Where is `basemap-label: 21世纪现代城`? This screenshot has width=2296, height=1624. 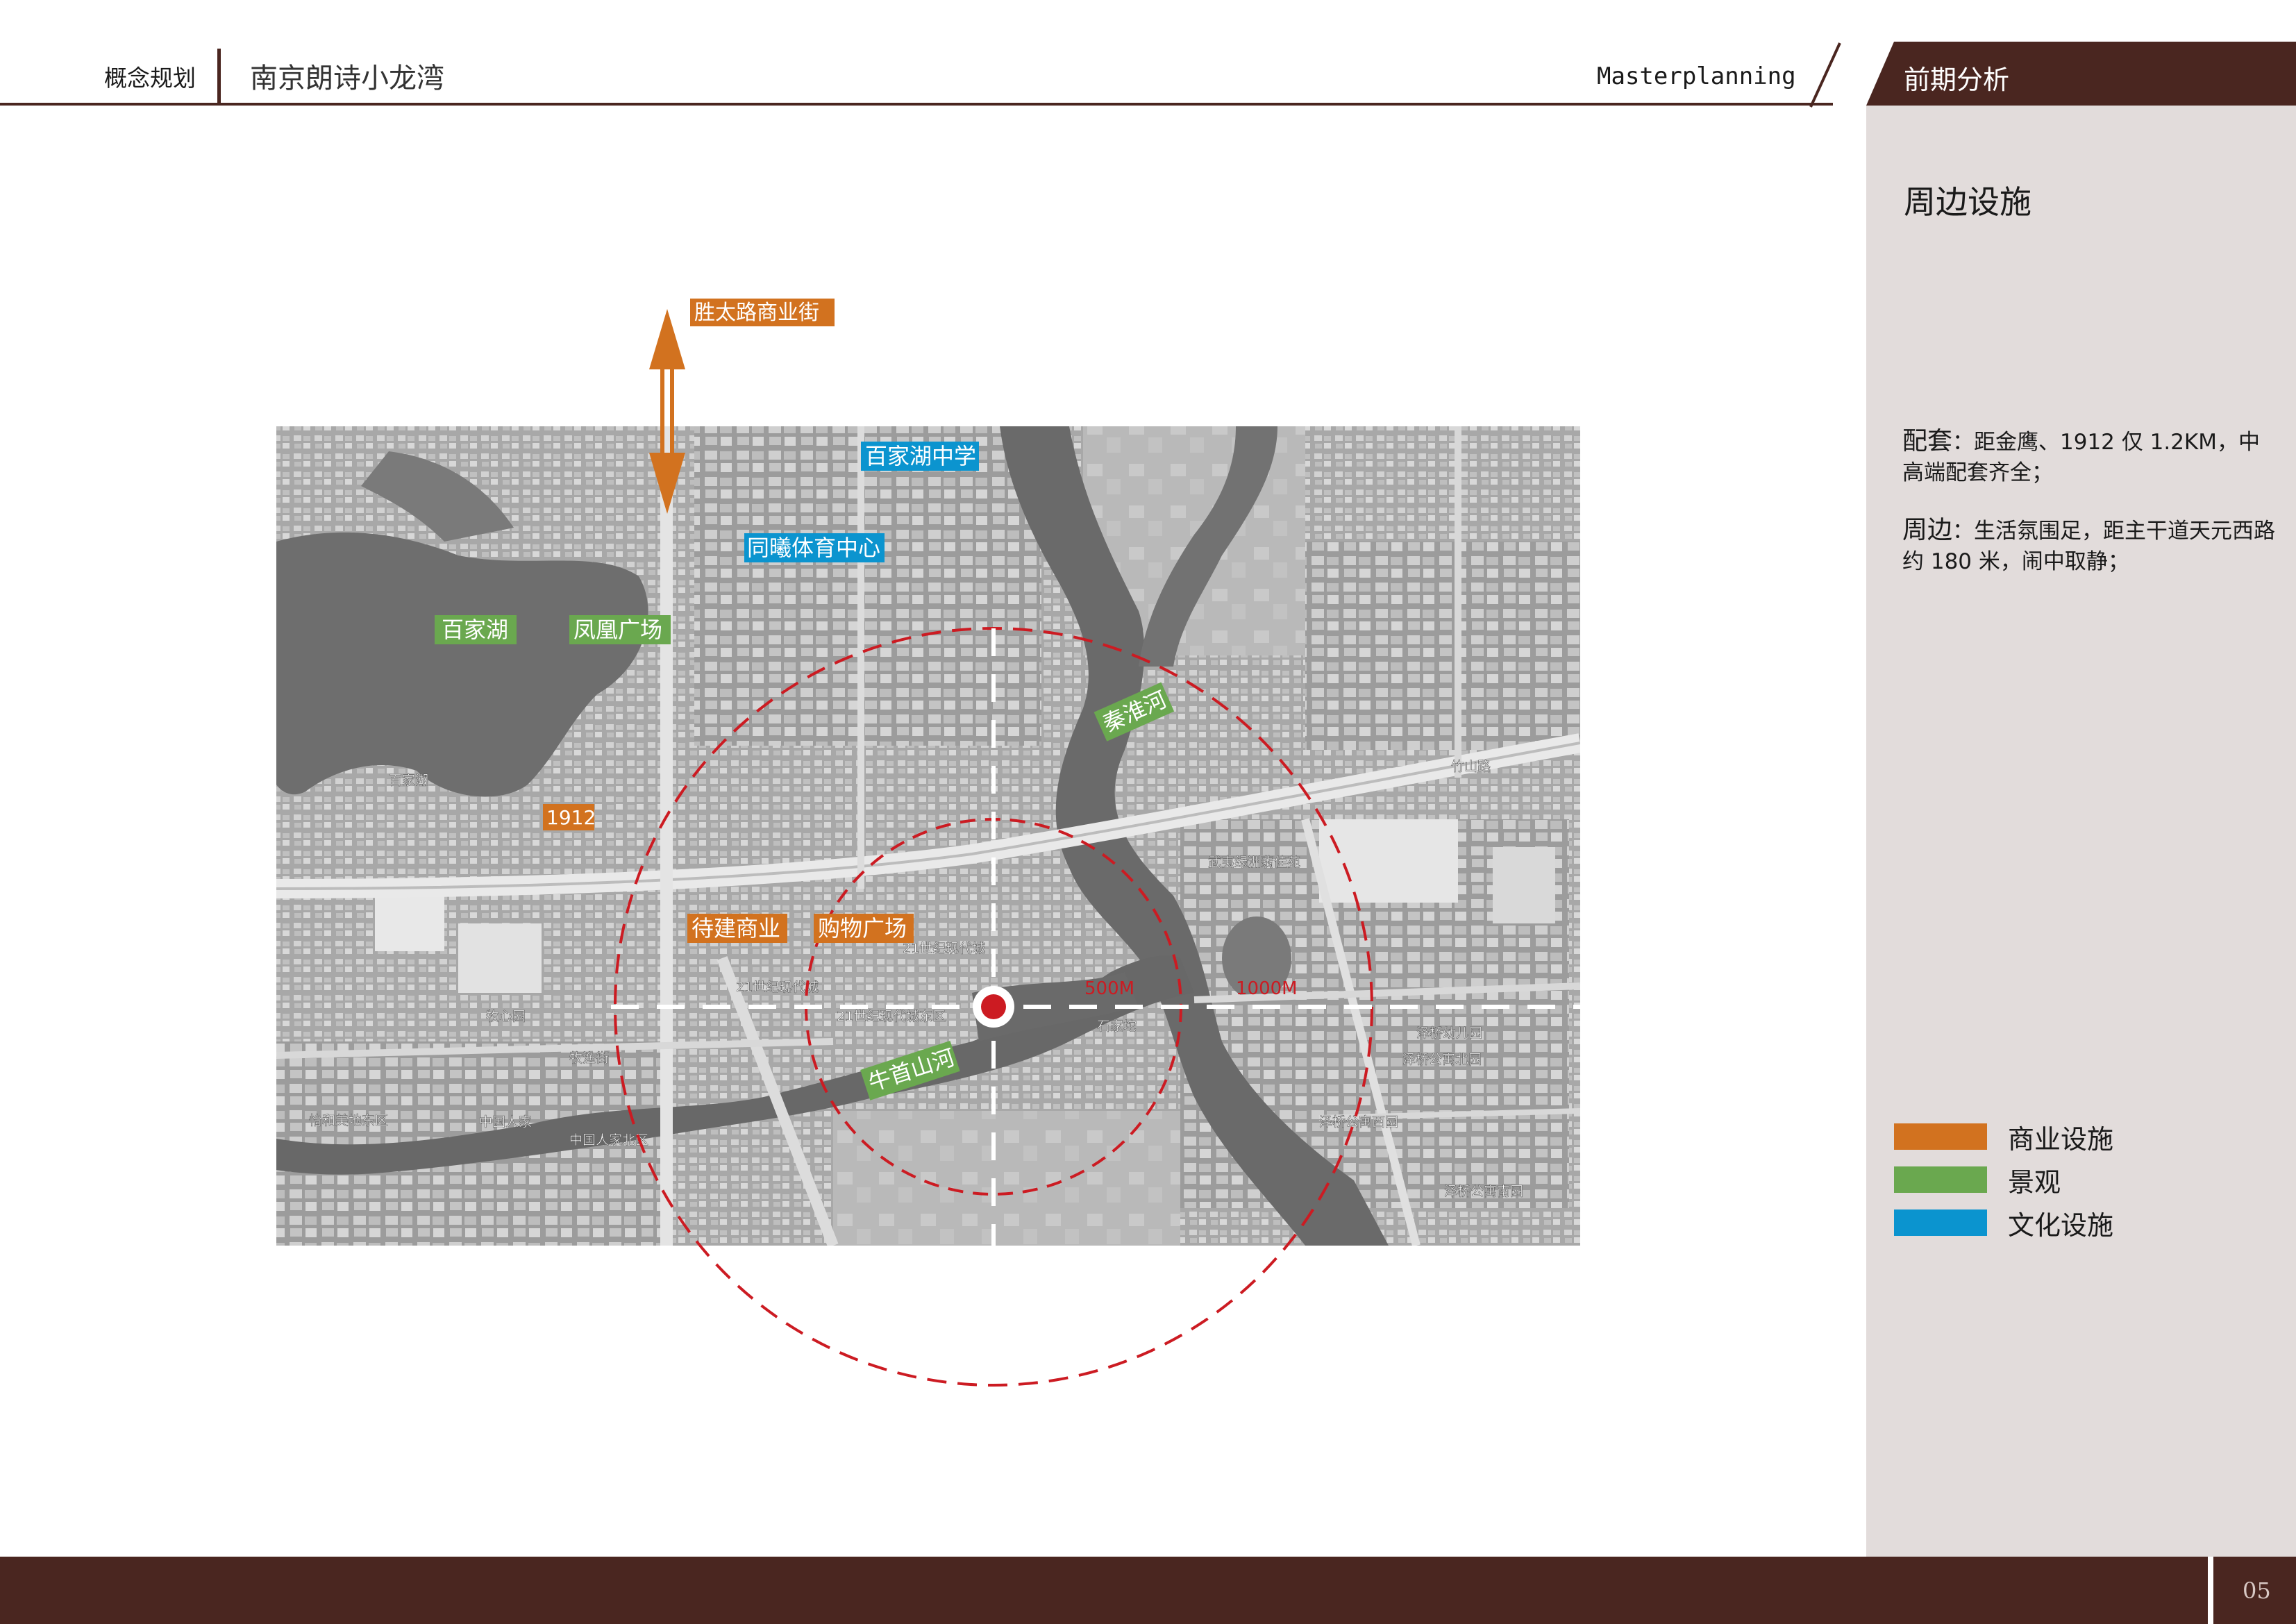
basemap-label: 21世纪现代城 is located at coordinates (944, 948).